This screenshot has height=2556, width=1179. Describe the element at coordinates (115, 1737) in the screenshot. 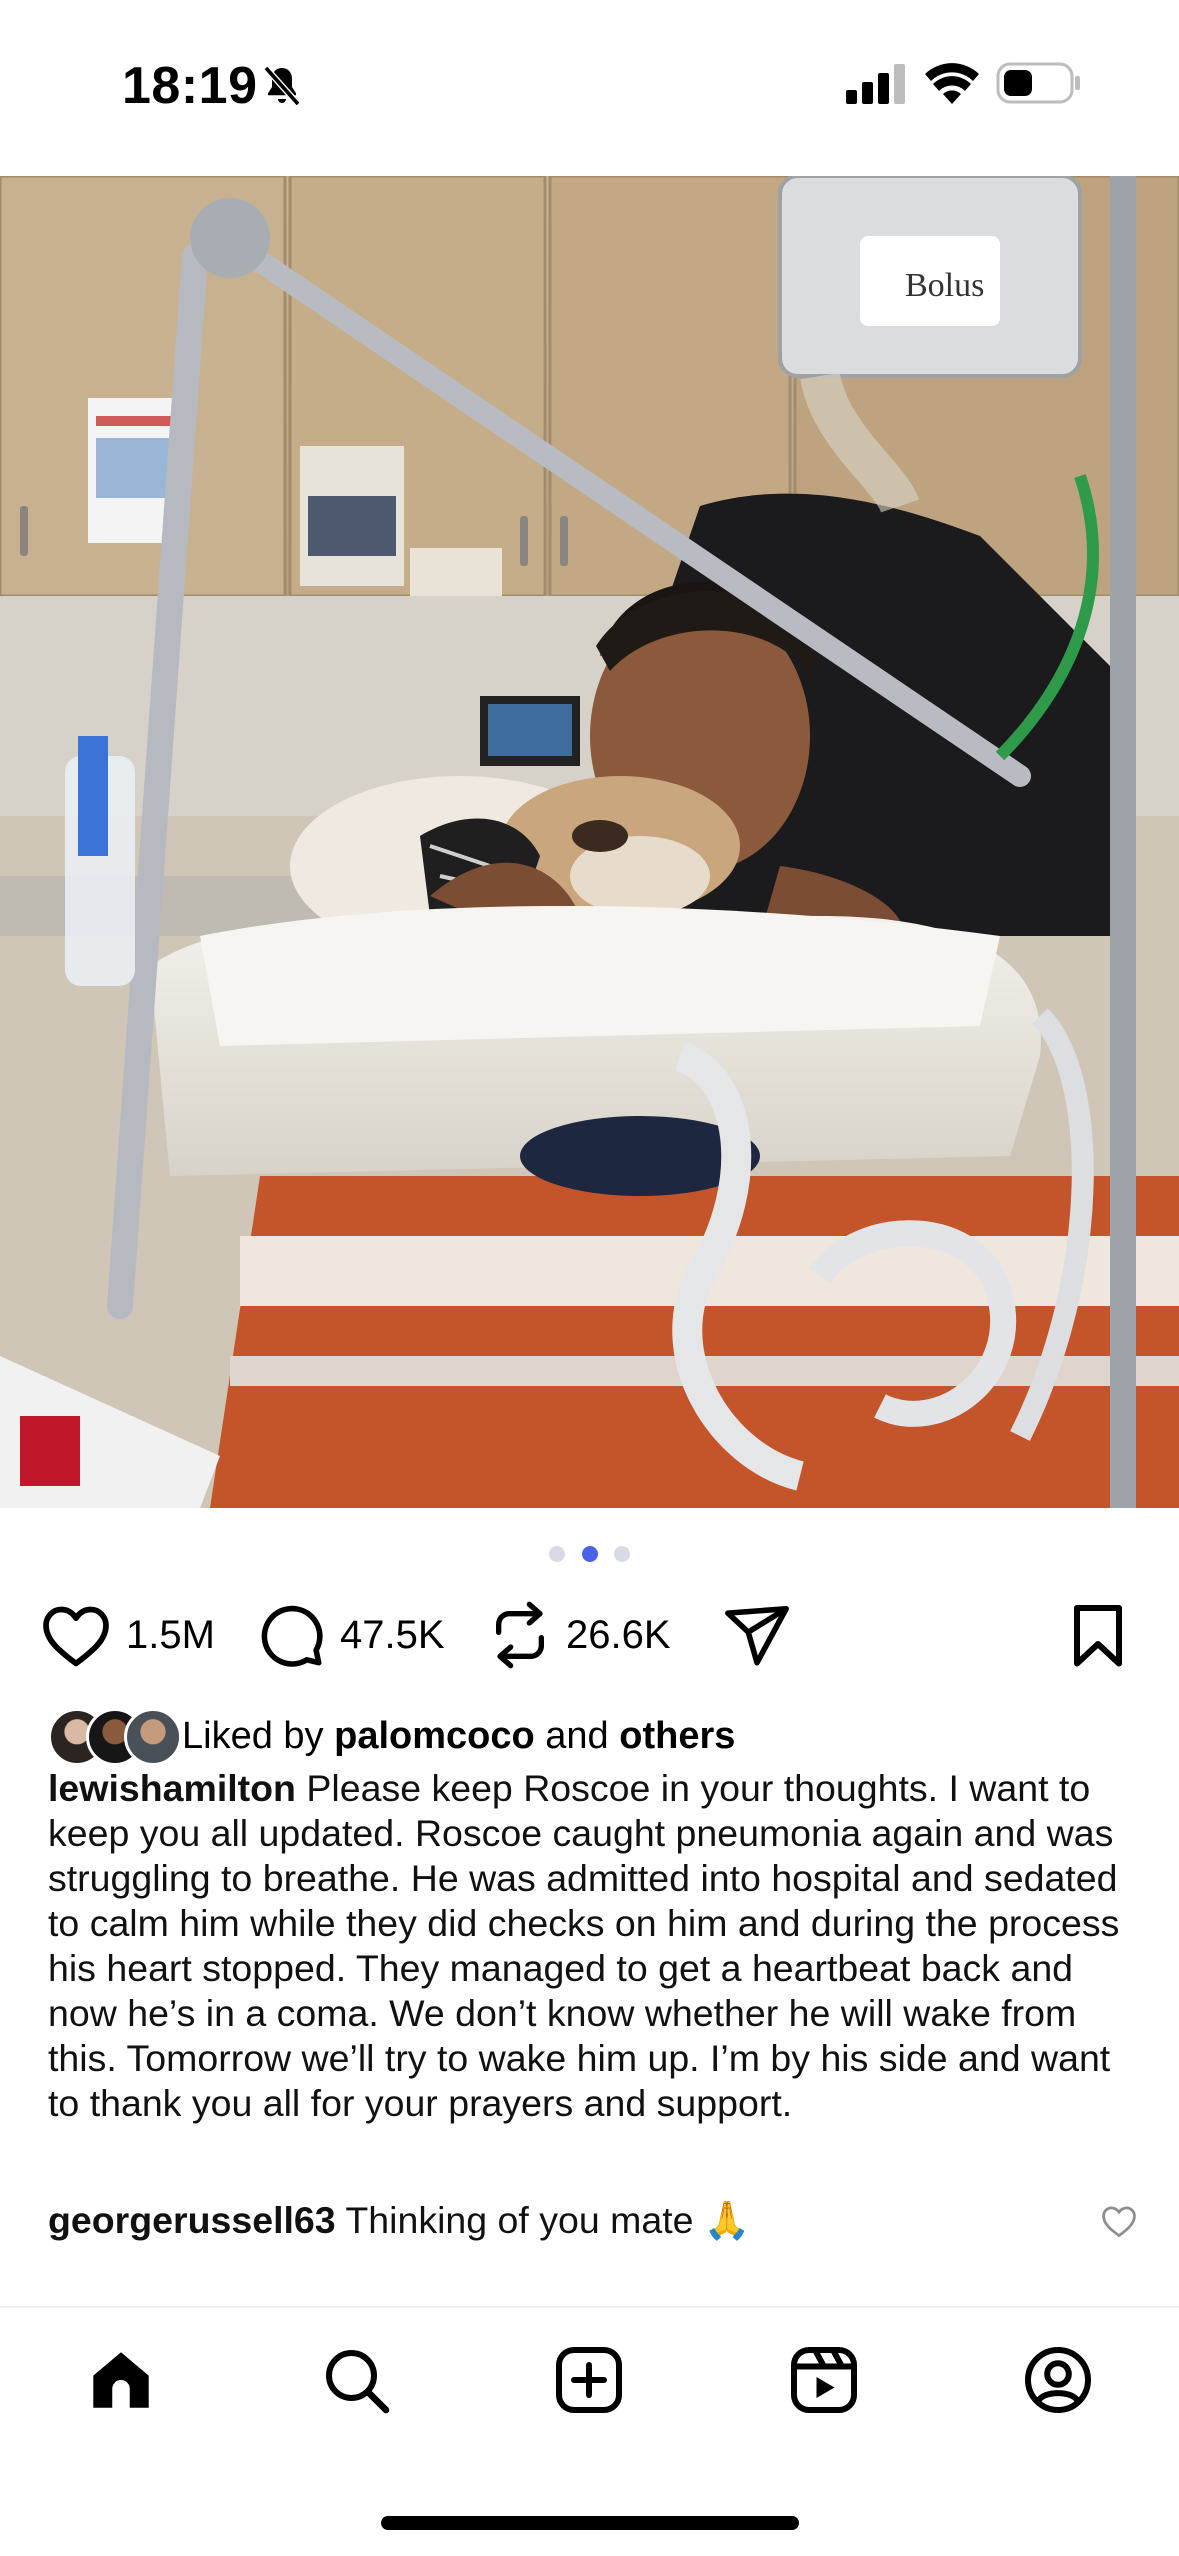

I see `liked-by-avatars` at that location.